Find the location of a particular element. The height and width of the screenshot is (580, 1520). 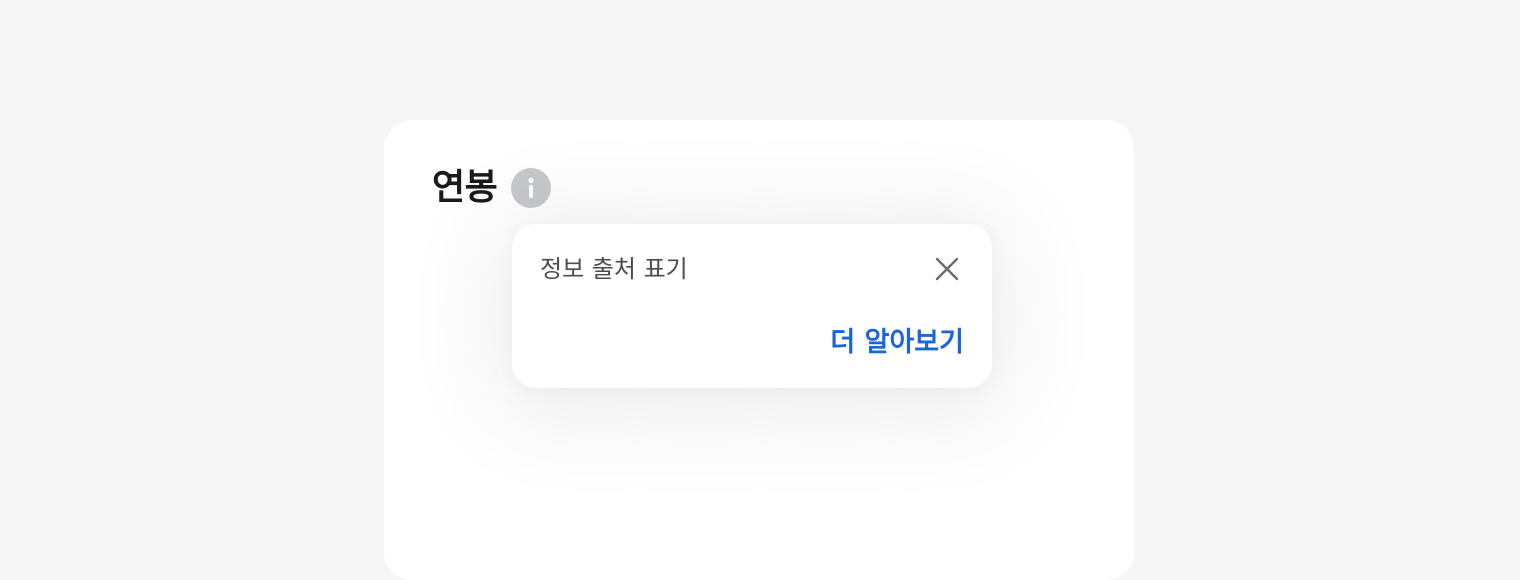

popover-text: 정보 출처 표기 is located at coordinates (614, 269).